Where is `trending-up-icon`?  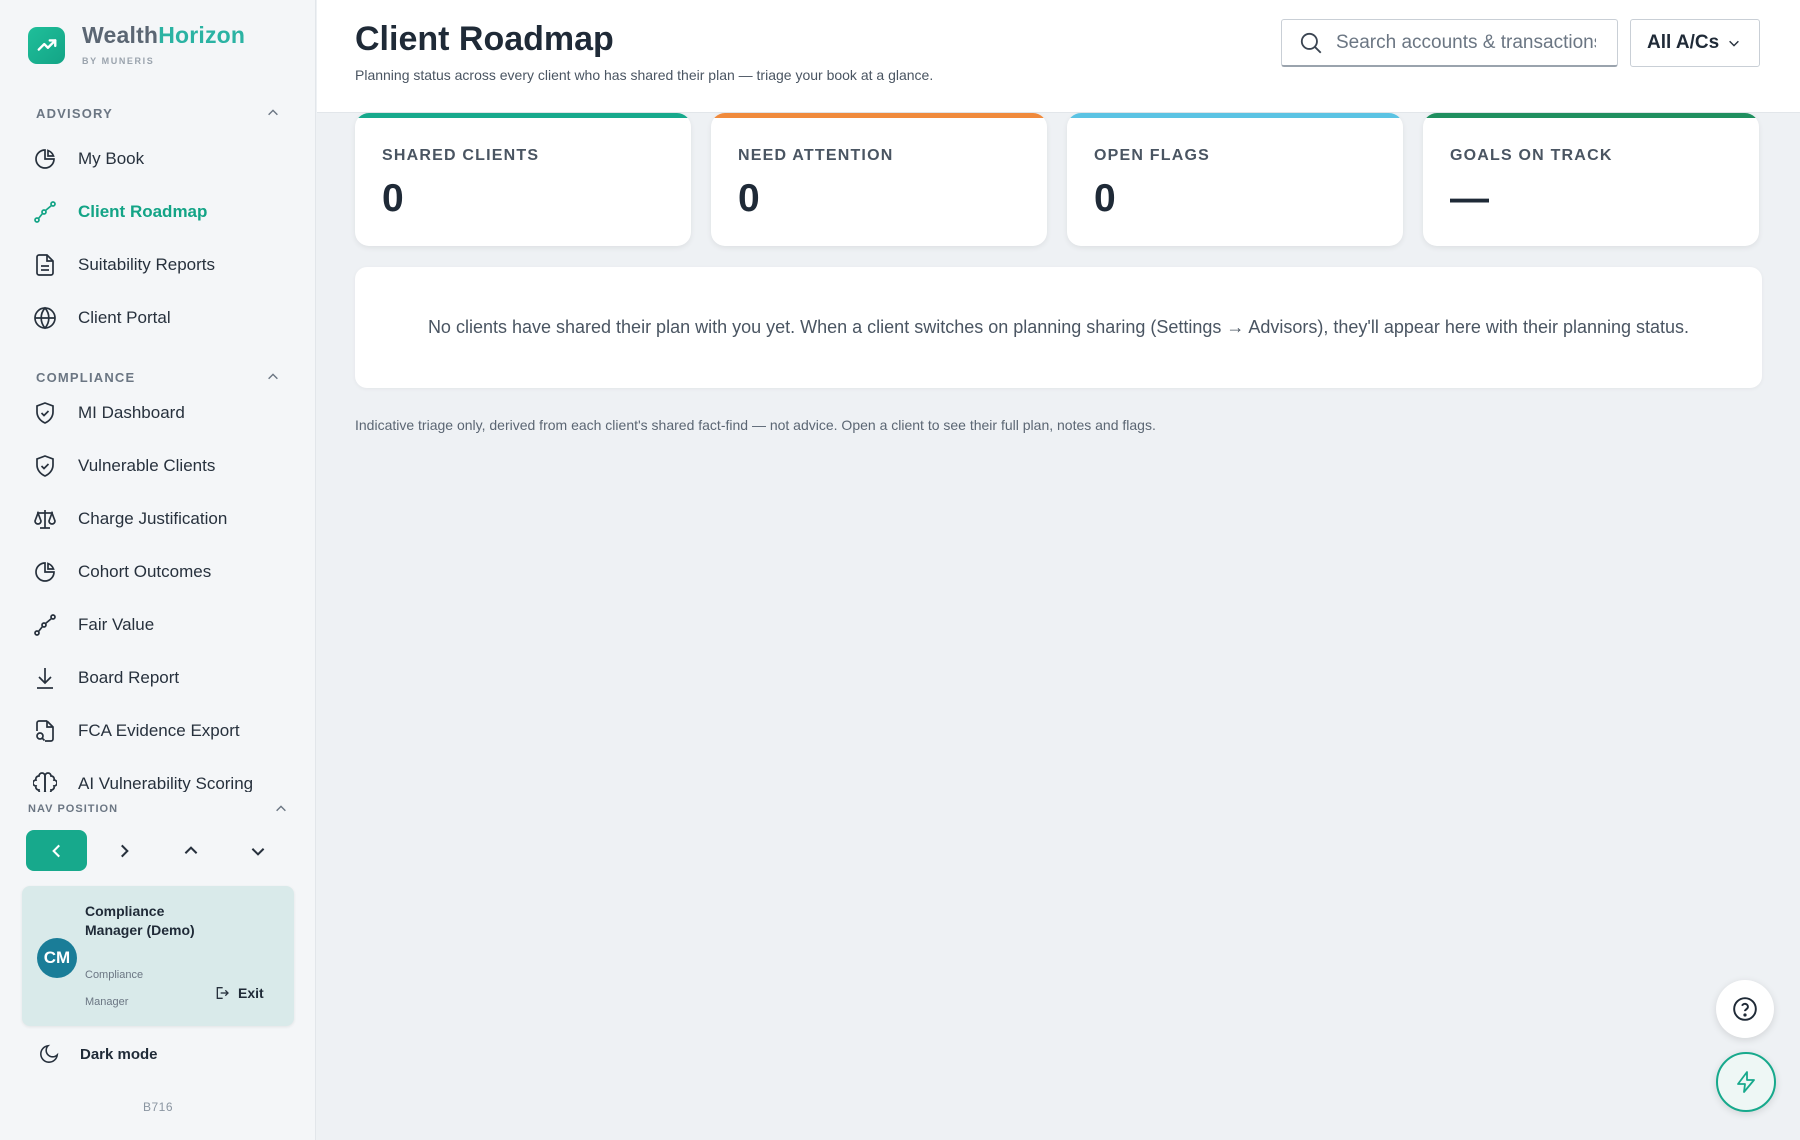 trending-up-icon is located at coordinates (46, 45).